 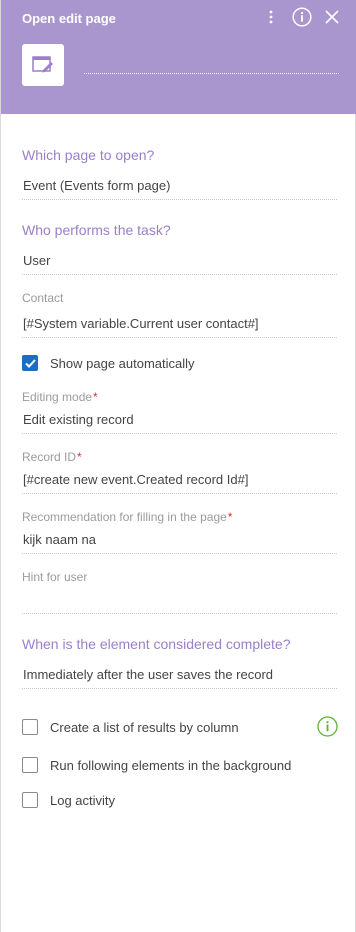 I want to click on close-icon, so click(x=332, y=17).